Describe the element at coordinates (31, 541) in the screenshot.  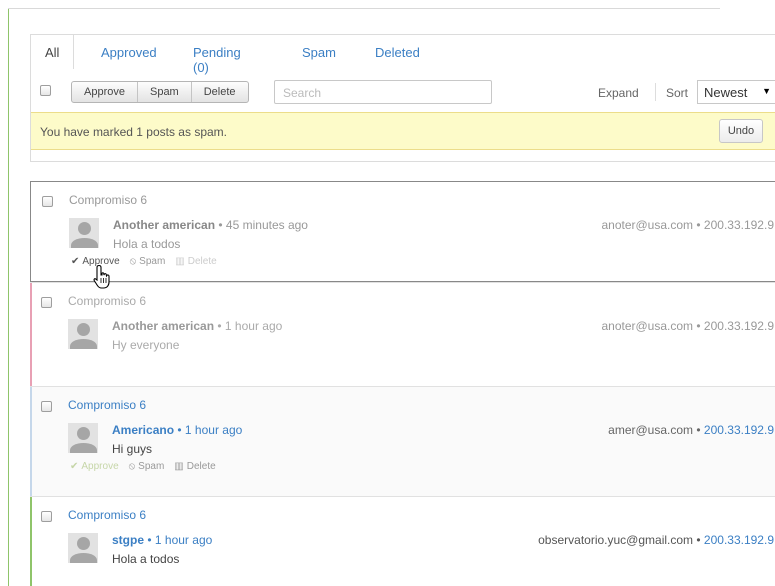
I see `approved-status-bar` at that location.